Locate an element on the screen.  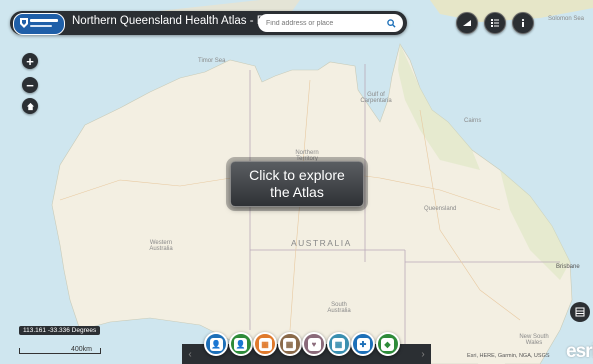
label-nsw: New South Wales is located at coordinates (534, 340).